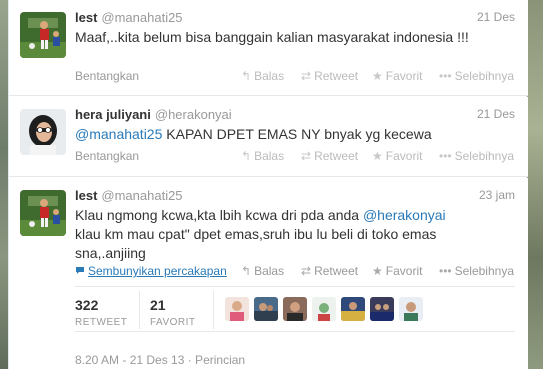  Describe the element at coordinates (106, 312) in the screenshot. I see `retweet-stat: 322 RETWEET` at that location.